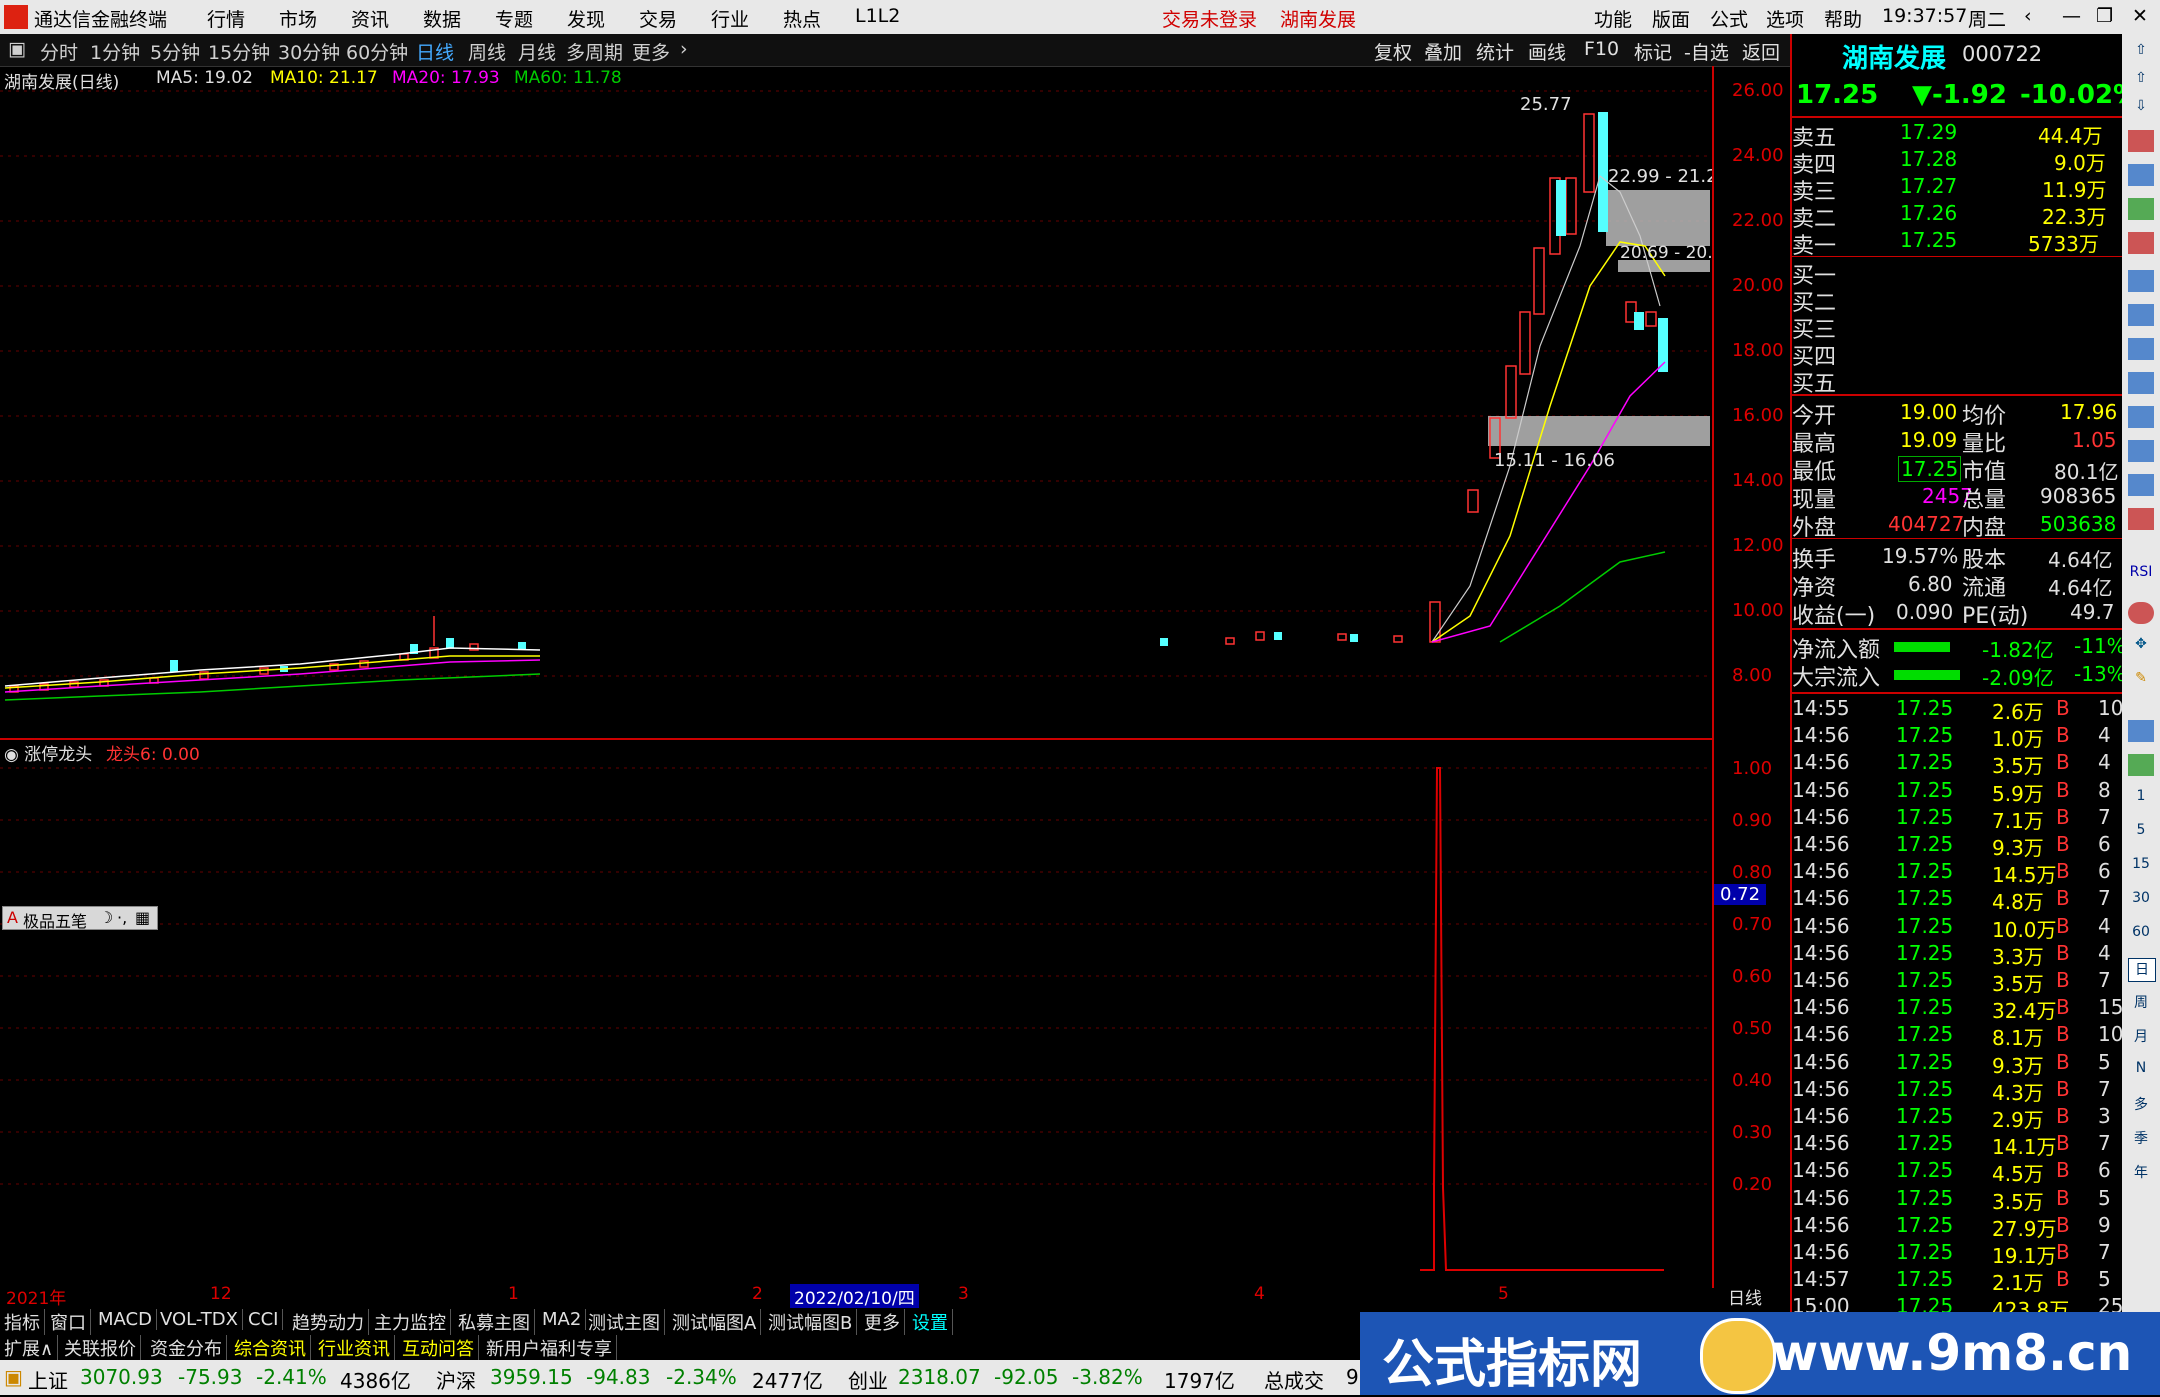 The height and width of the screenshot is (1397, 2160). What do you see at coordinates (1785, 18) in the screenshot?
I see `menu-xuanxiang: 选项` at bounding box center [1785, 18].